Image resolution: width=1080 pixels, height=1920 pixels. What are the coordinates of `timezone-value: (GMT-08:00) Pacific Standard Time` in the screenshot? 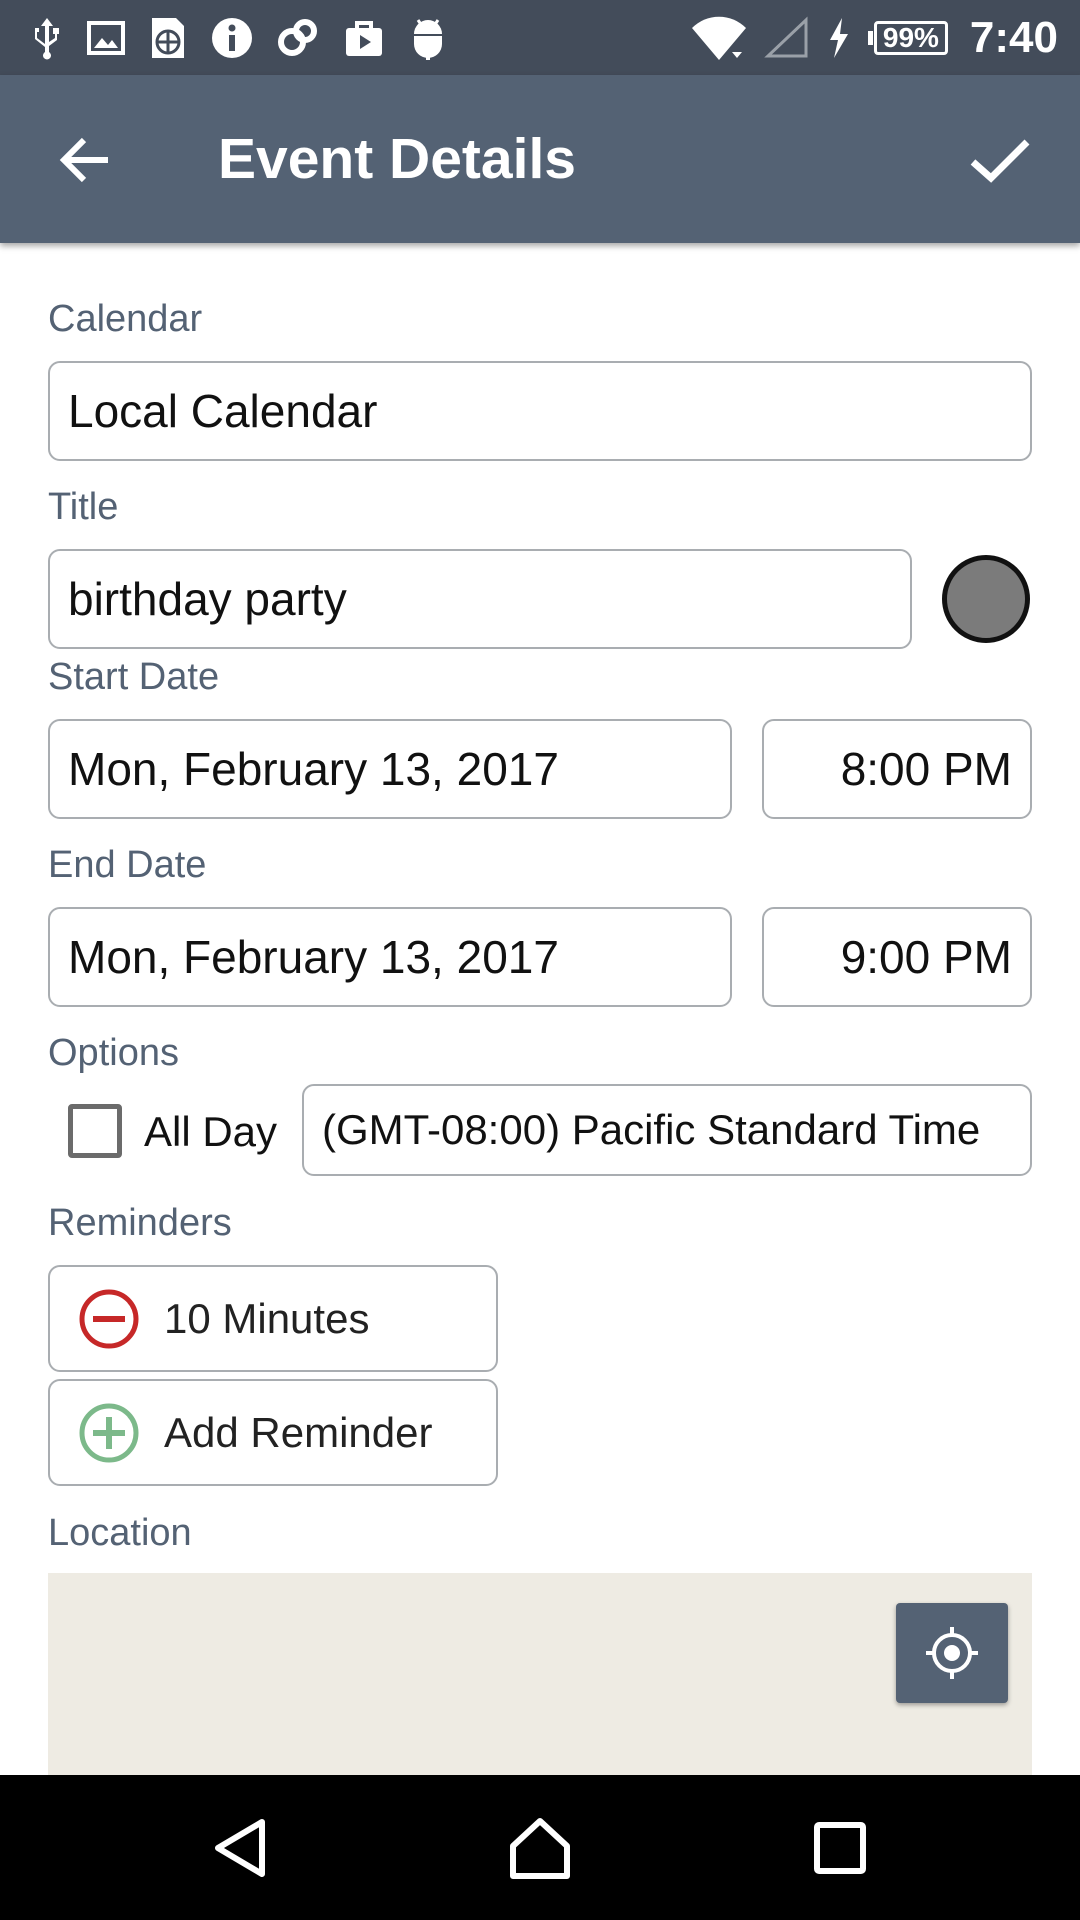 It's located at (651, 1129).